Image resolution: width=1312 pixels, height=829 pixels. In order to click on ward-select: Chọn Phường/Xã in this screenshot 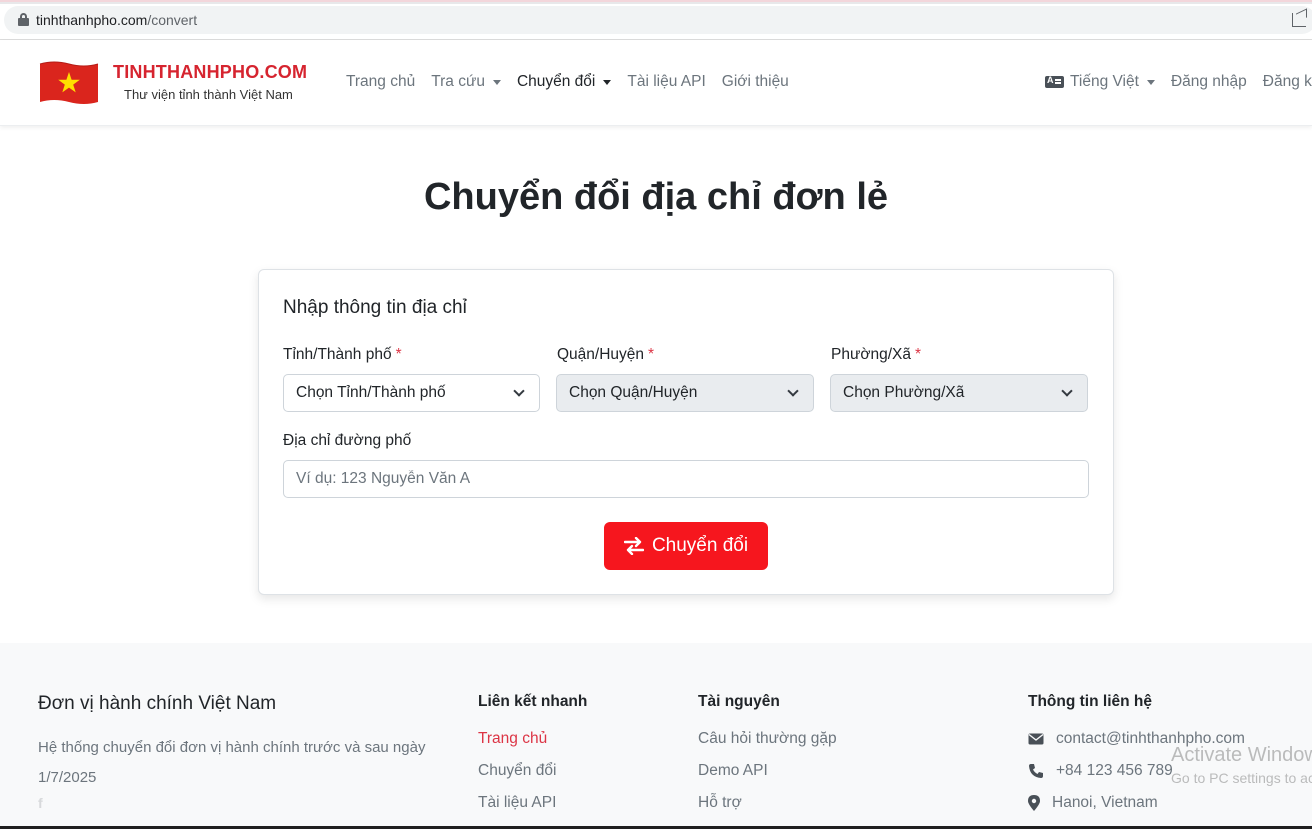, I will do `click(959, 393)`.